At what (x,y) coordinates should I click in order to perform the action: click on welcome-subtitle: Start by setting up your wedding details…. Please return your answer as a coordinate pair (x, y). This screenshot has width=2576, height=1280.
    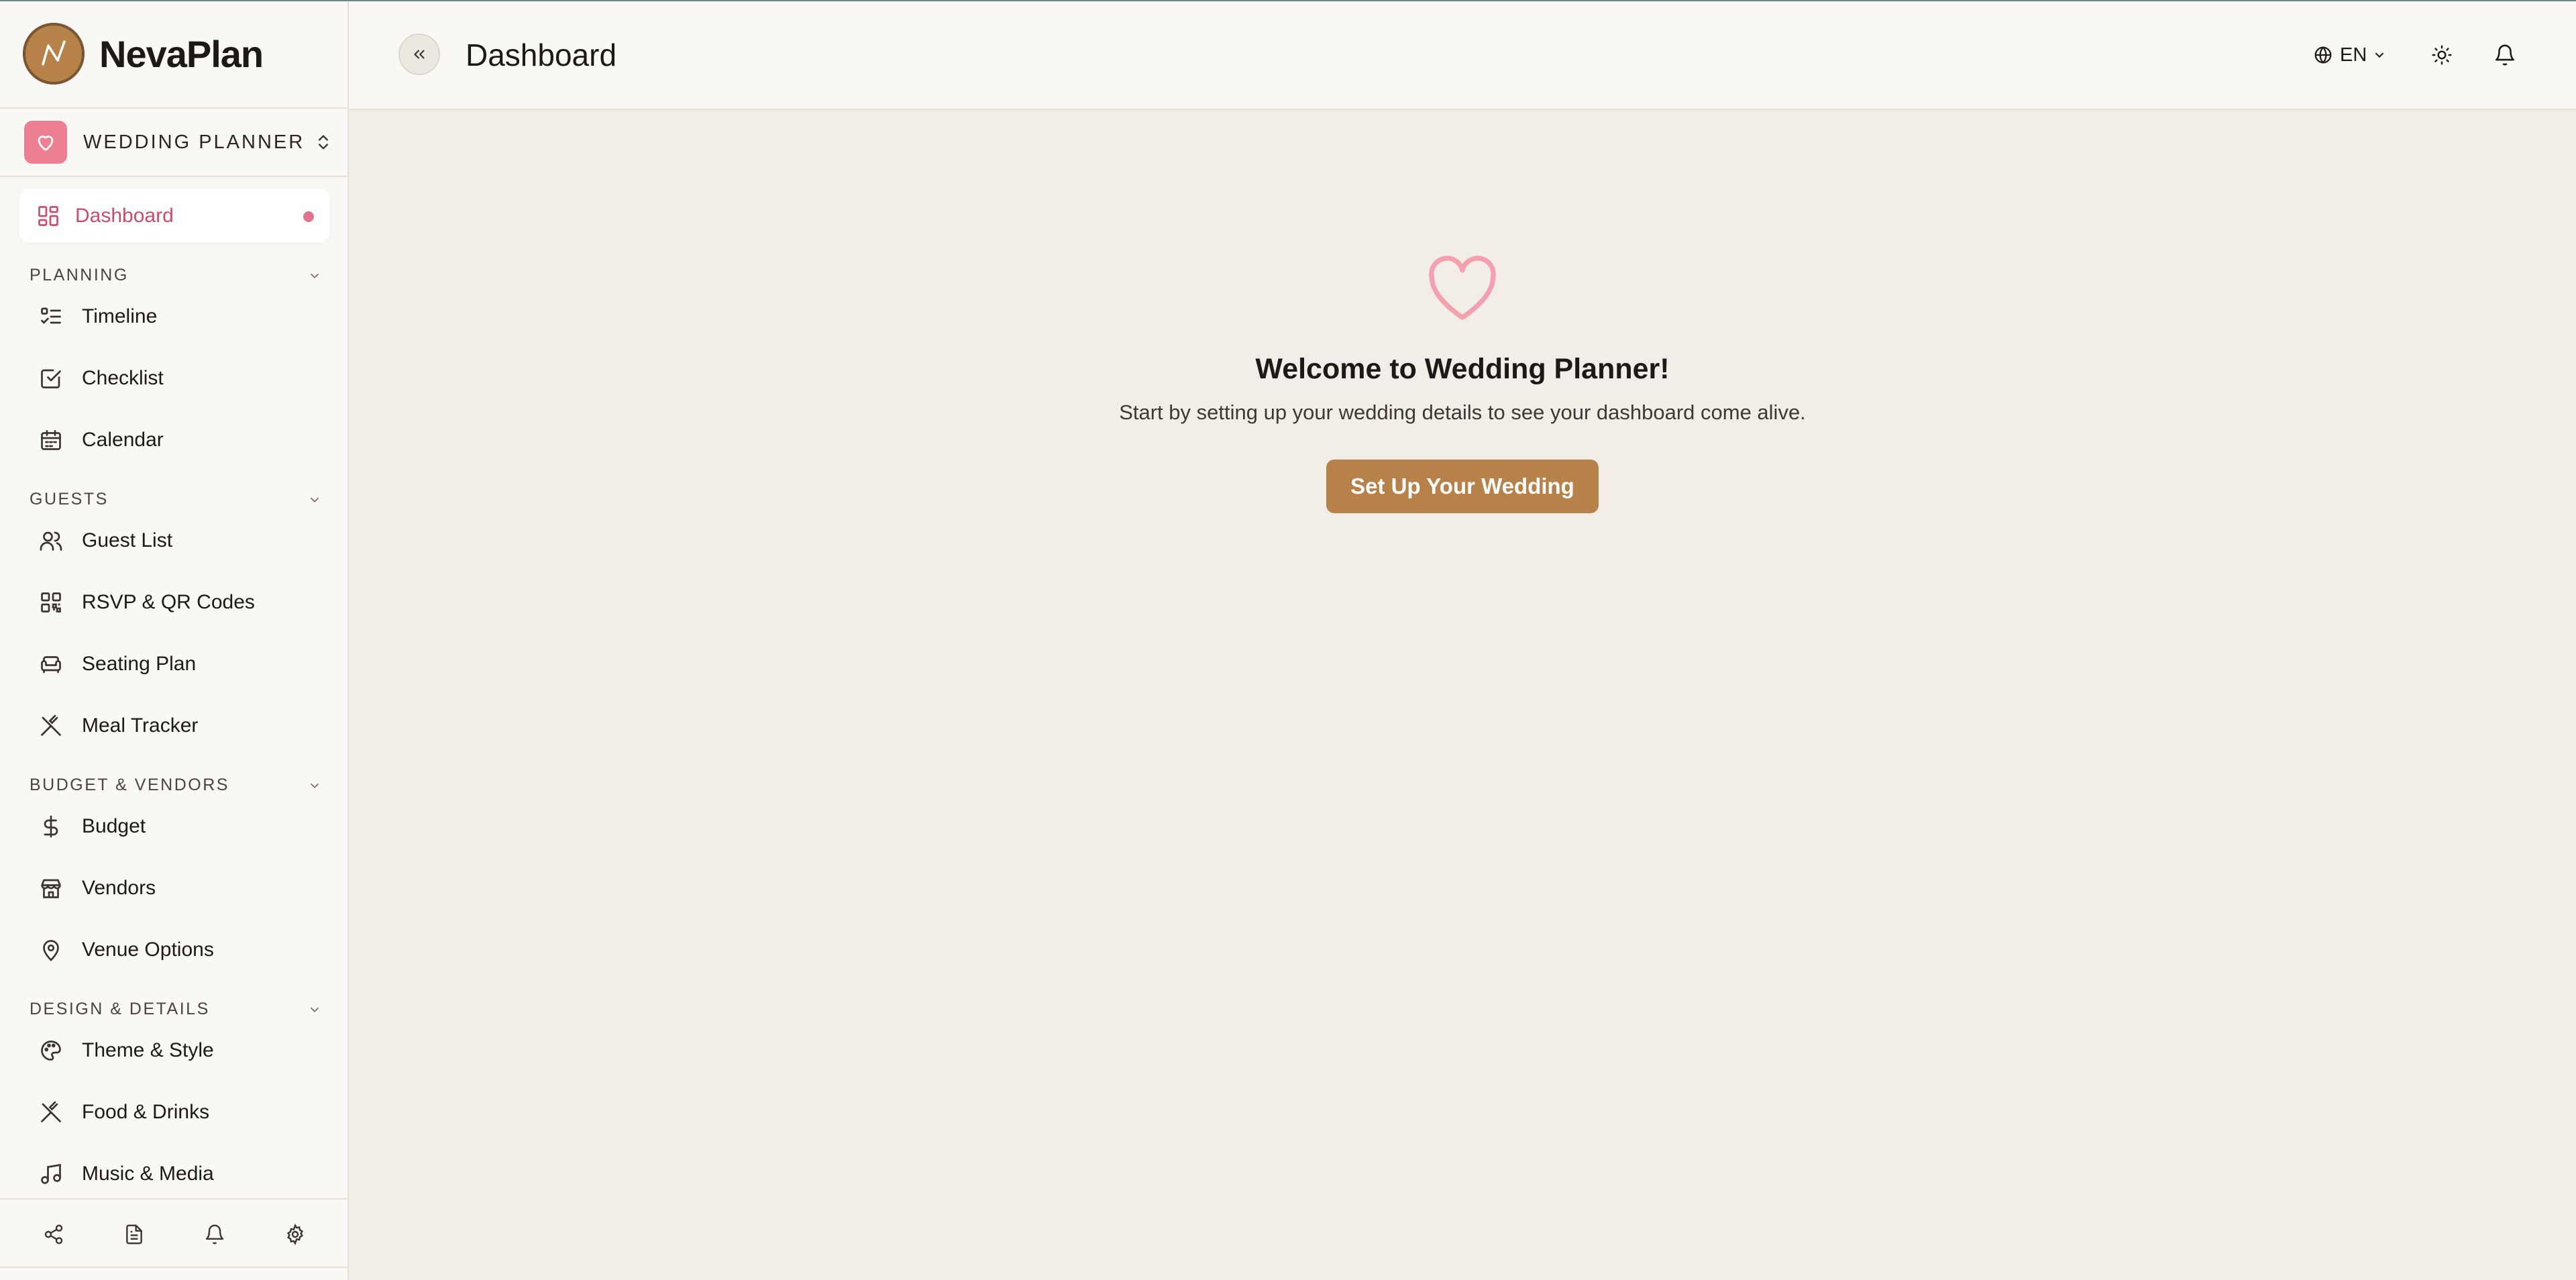
    Looking at the image, I should click on (1462, 412).